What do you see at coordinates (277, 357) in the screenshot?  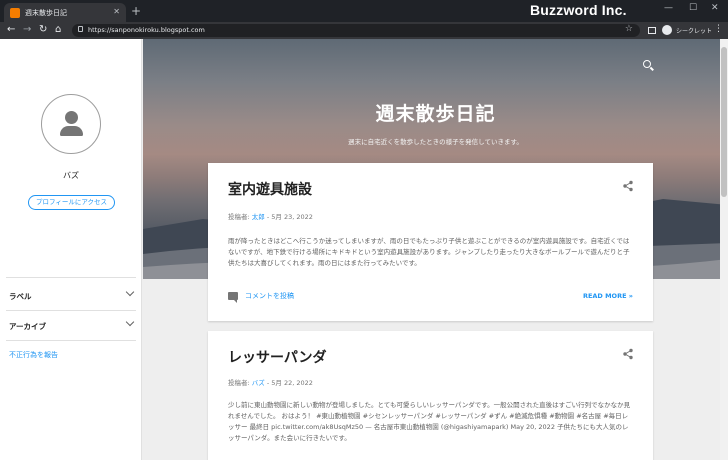 I see `post-title: レッサーパンダ` at bounding box center [277, 357].